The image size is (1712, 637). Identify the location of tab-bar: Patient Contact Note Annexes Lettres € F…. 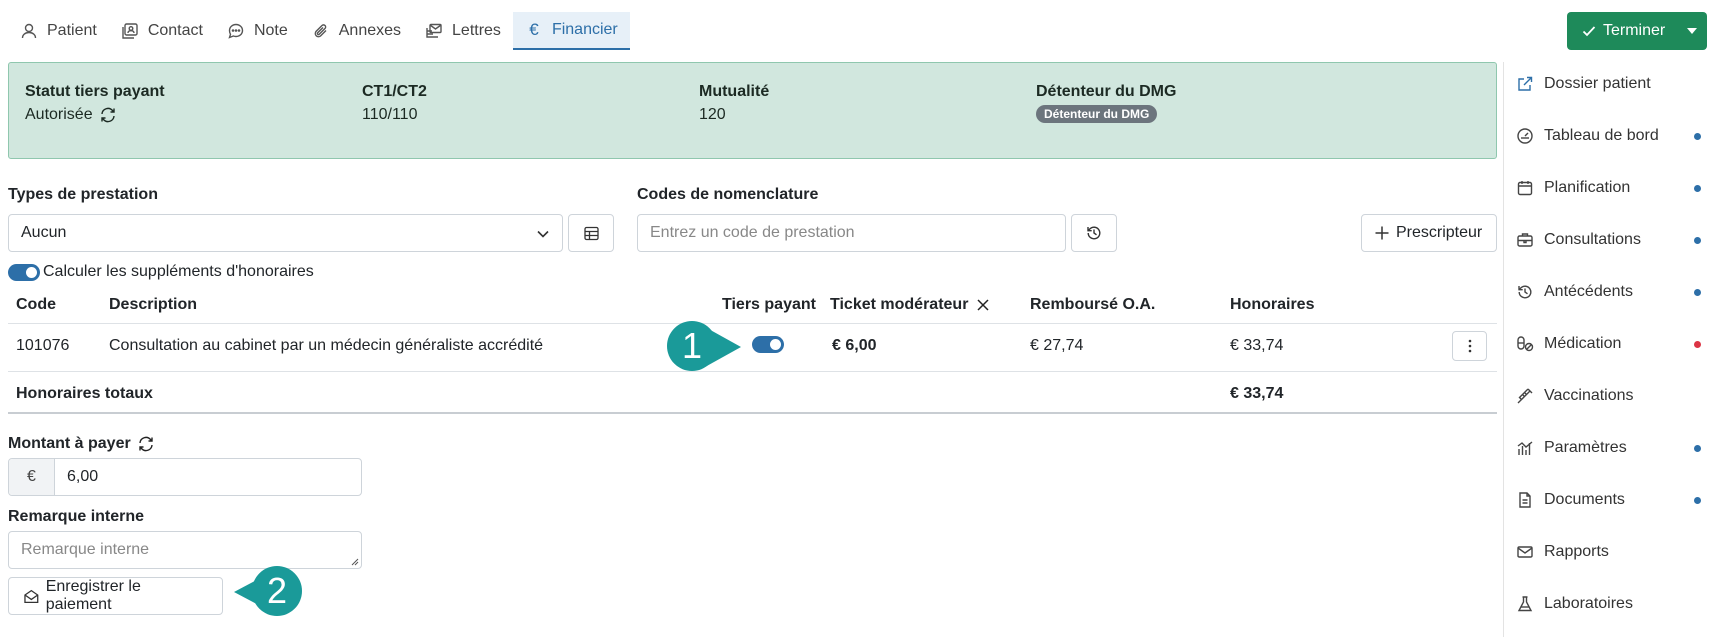
(319, 31).